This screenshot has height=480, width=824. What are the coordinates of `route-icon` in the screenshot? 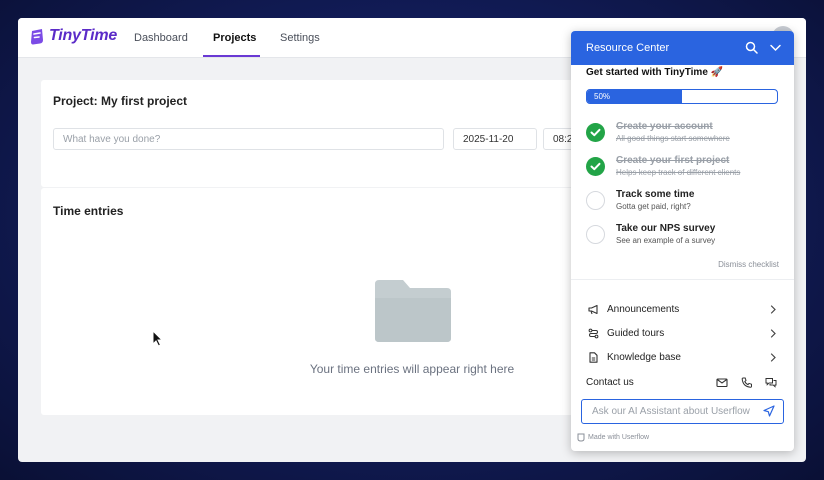 It's located at (593, 333).